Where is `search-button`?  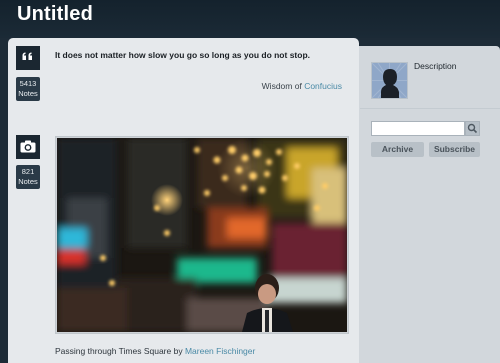 search-button is located at coordinates (472, 128).